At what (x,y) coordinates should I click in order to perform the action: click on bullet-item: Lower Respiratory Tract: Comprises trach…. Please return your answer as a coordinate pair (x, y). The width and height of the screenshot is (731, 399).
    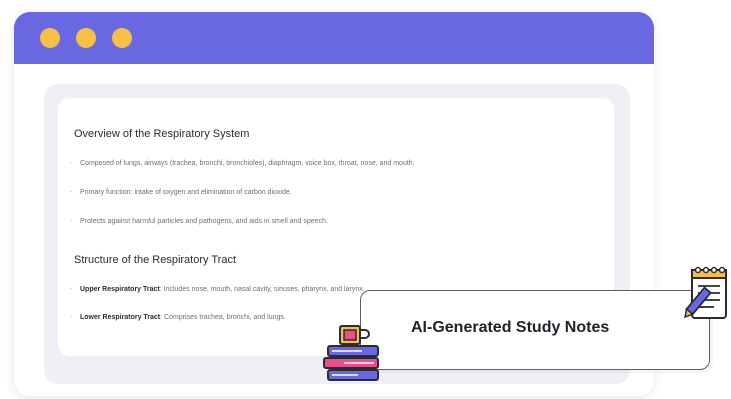
    Looking at the image, I should click on (178, 317).